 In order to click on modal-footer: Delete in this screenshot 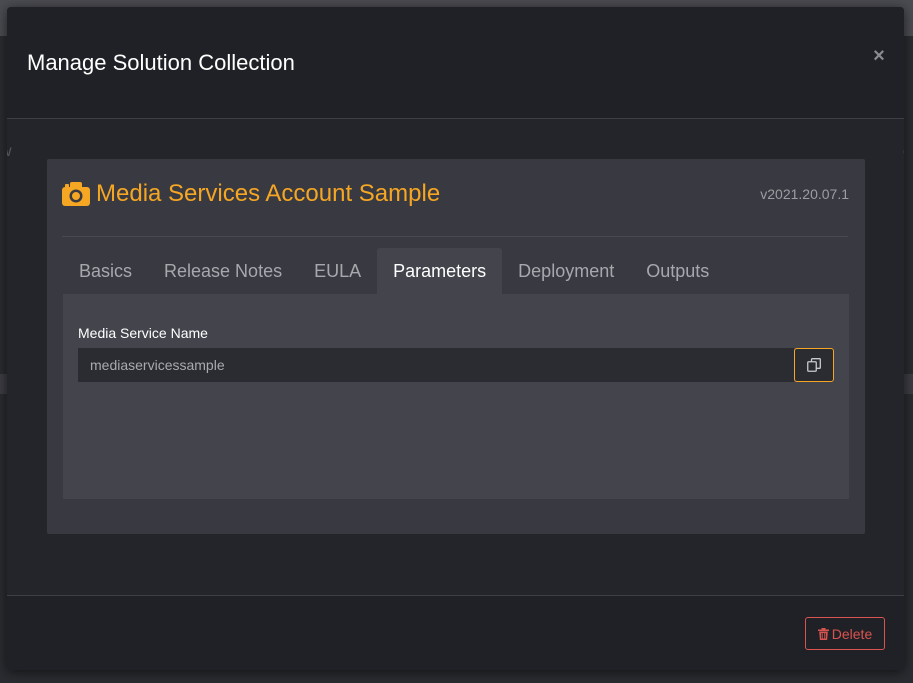, I will do `click(455, 632)`.